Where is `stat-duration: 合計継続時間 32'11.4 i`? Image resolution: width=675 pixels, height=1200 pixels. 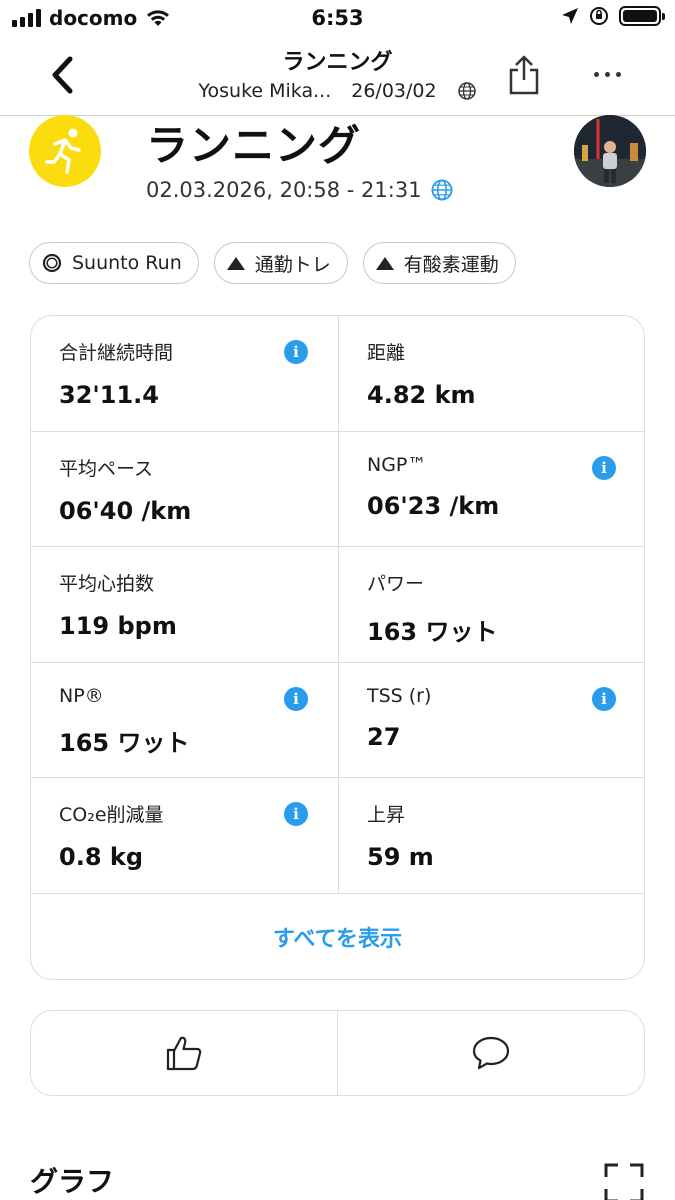
stat-duration: 合計継続時間 32'11.4 i is located at coordinates (185, 374).